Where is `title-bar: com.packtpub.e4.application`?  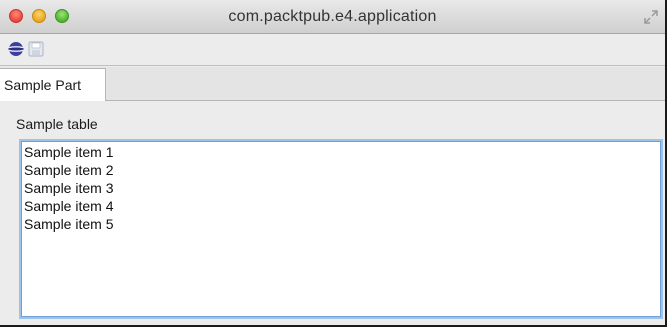 title-bar: com.packtpub.e4.application is located at coordinates (332, 17).